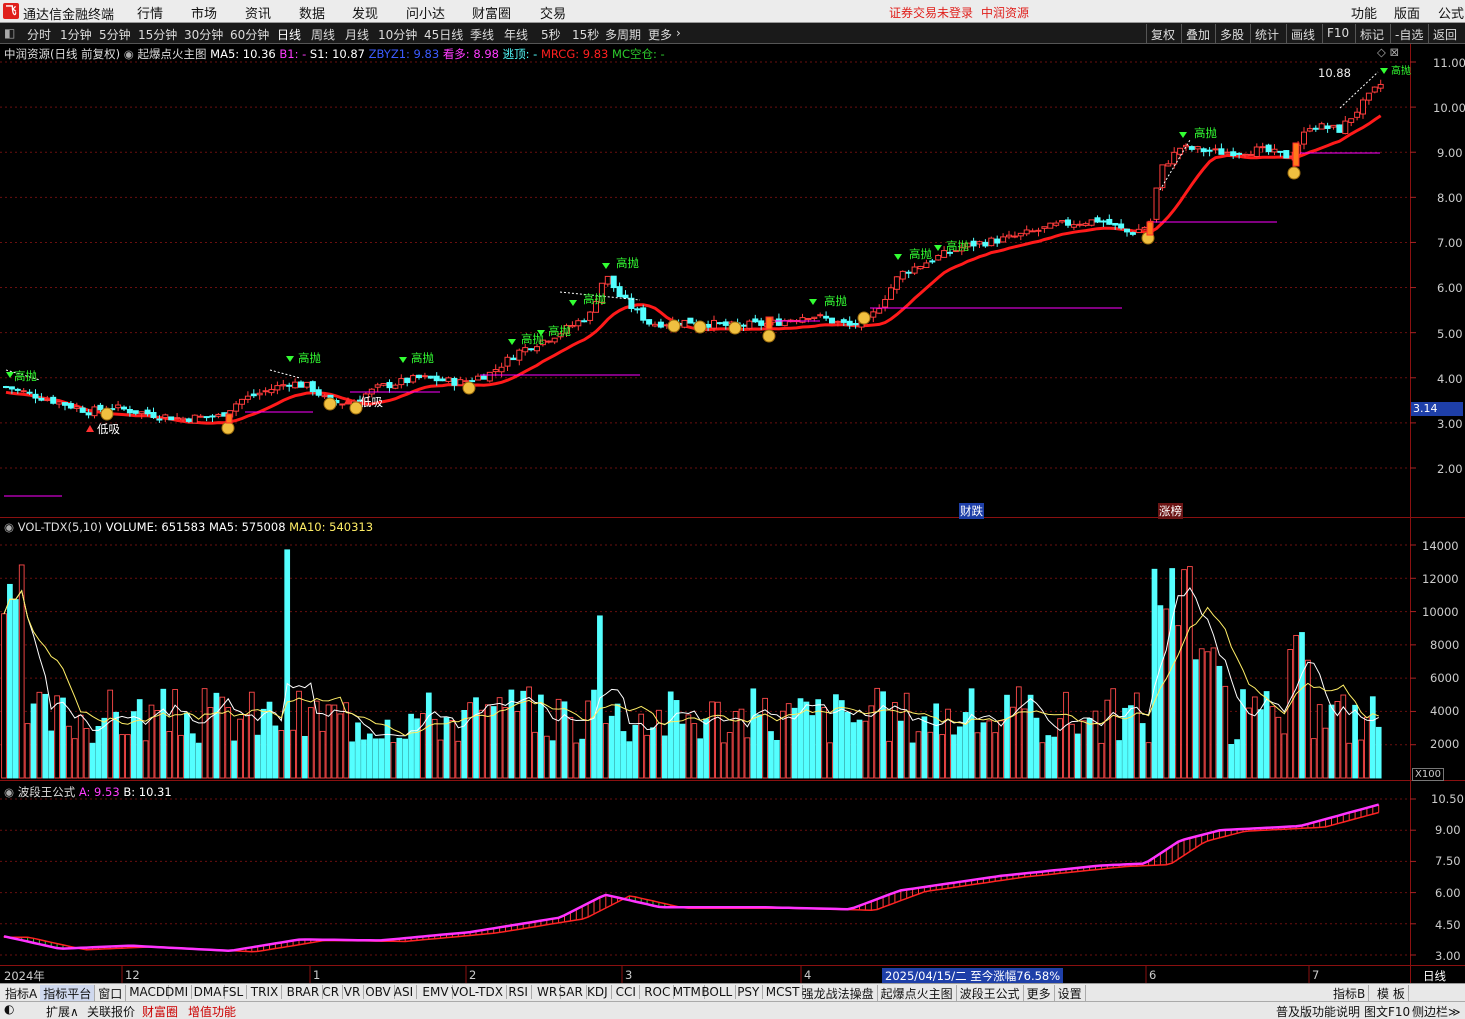  I want to click on wave-tick: 9.00, so click(1448, 830).